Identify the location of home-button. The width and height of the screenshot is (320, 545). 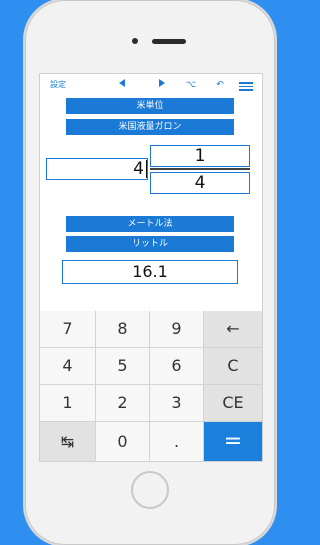
(150, 490).